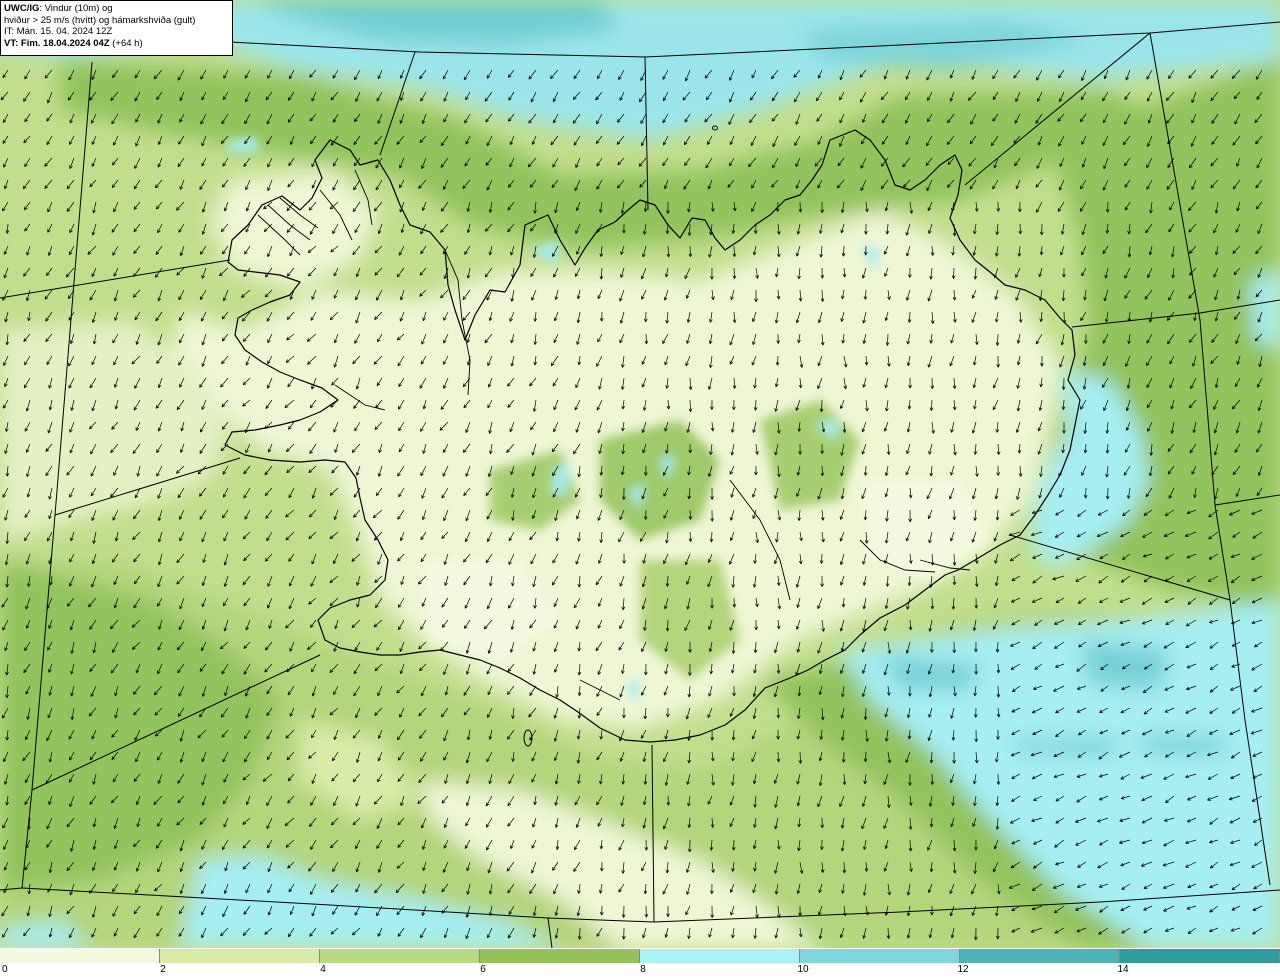 The width and height of the screenshot is (1280, 978). What do you see at coordinates (58, 32) in the screenshot?
I see `info-line-init-time: IT: Mán. 15. 04. 2024 12Z` at bounding box center [58, 32].